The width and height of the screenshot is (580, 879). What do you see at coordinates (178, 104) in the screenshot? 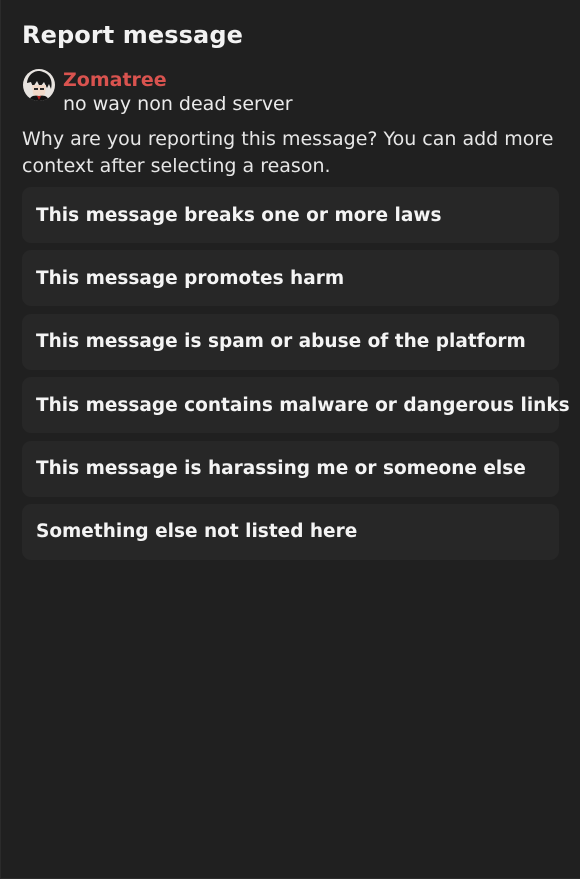
I see `message-content: no way non dead server` at bounding box center [178, 104].